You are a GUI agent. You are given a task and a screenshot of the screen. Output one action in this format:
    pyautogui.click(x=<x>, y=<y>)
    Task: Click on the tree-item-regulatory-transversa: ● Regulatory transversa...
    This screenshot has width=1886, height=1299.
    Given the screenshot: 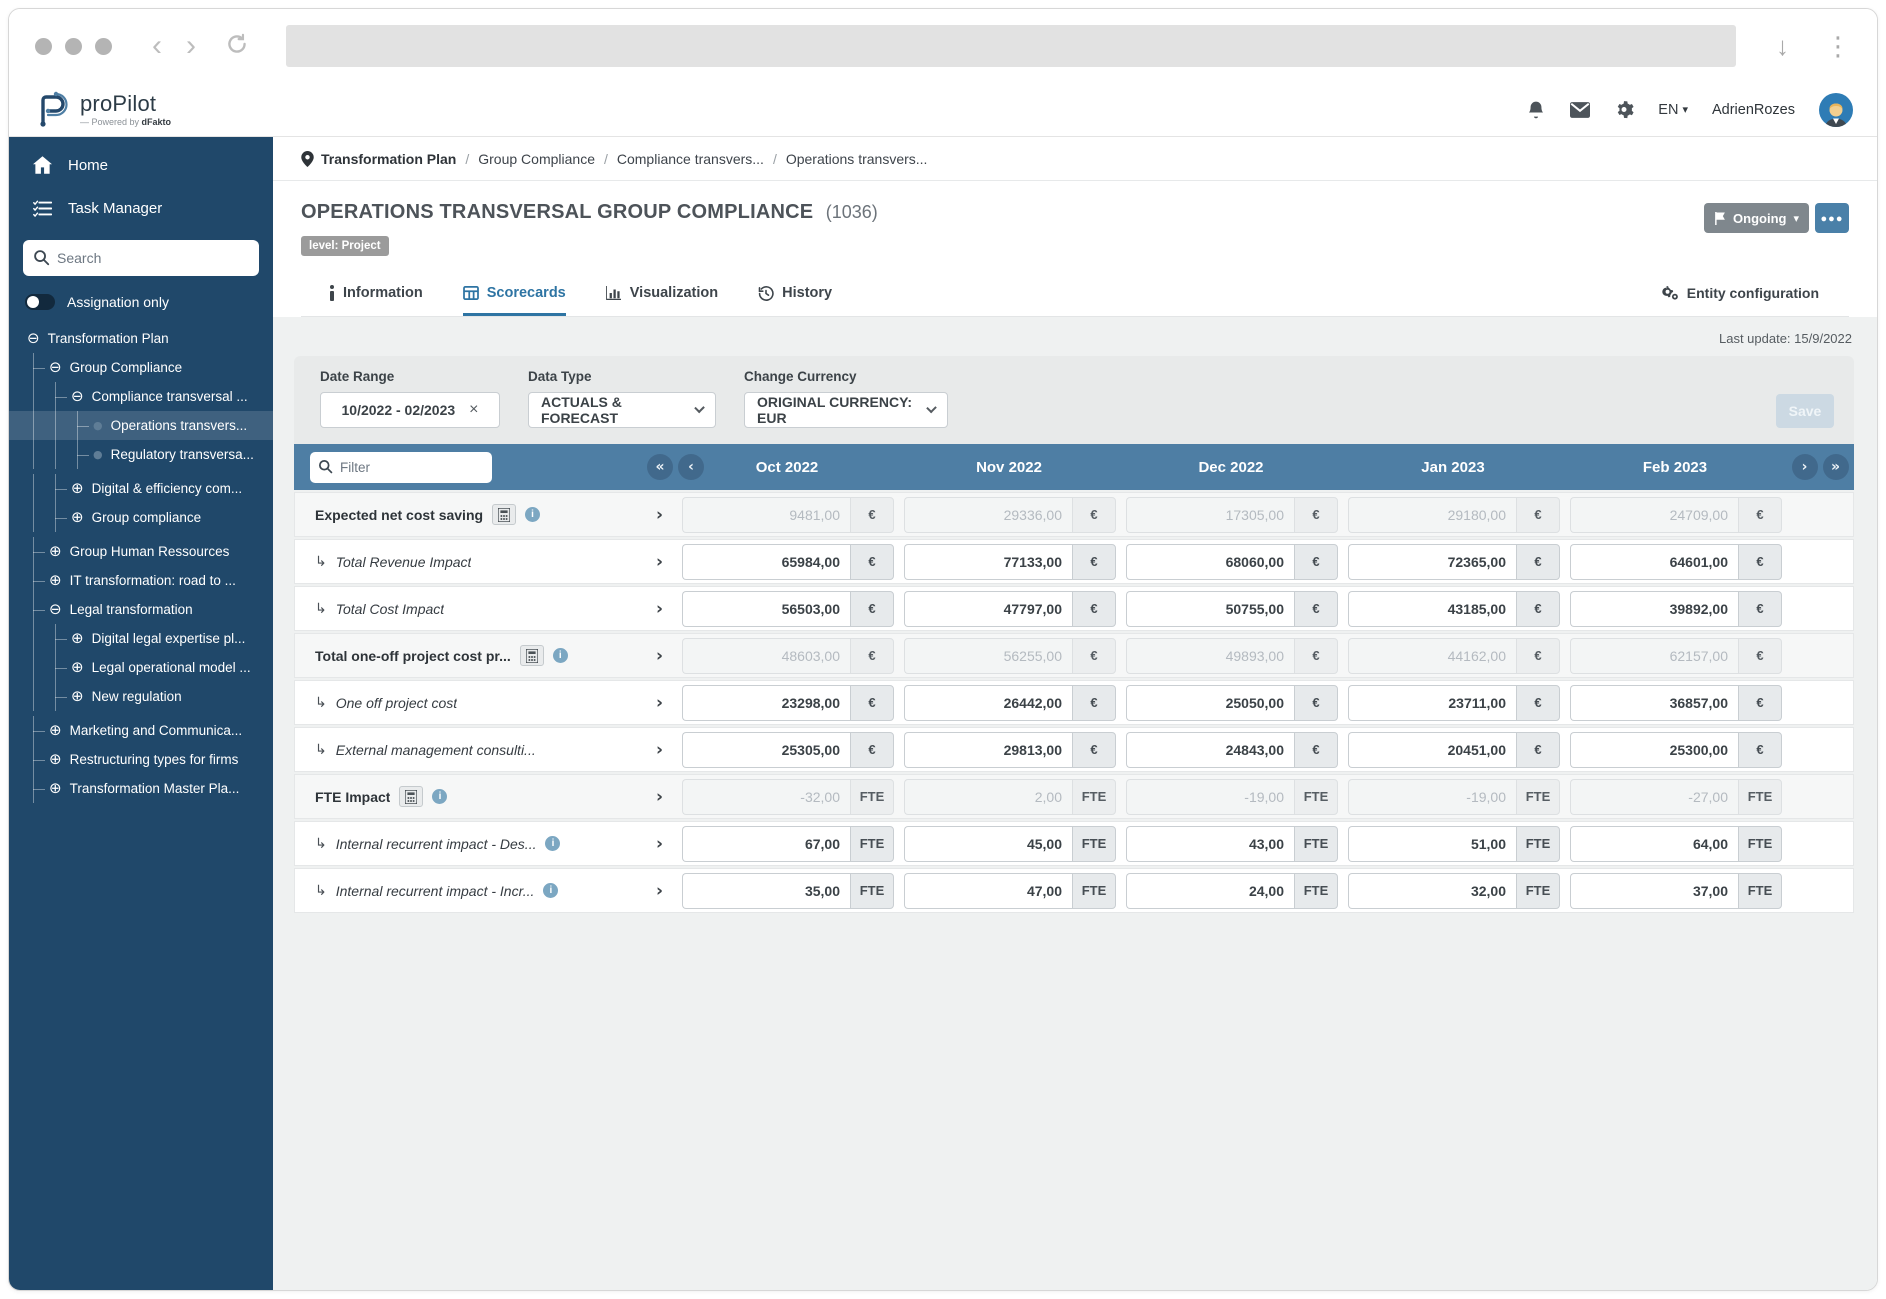 What is the action you would take?
    pyautogui.click(x=141, y=454)
    